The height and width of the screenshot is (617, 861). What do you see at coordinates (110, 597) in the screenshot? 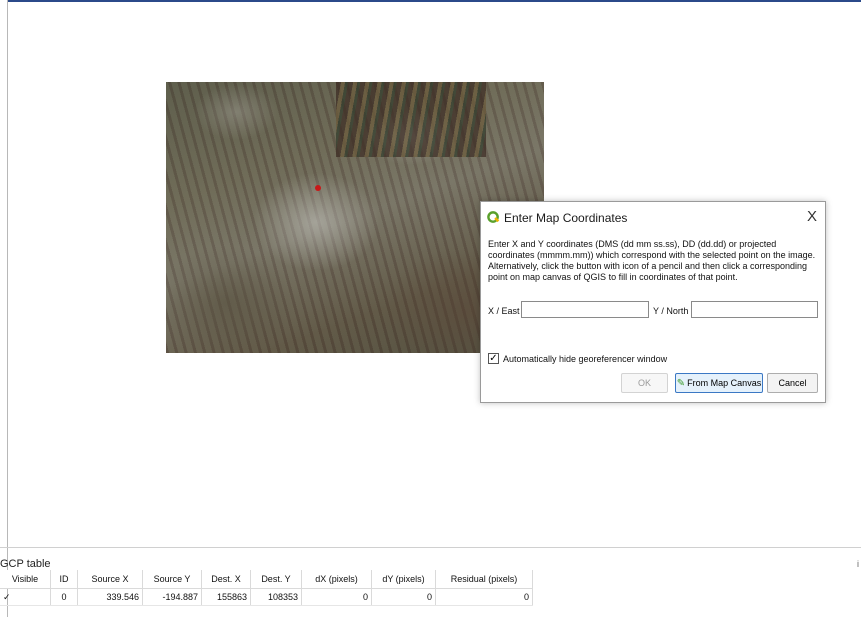
I see `source-x-cell: 339.546` at bounding box center [110, 597].